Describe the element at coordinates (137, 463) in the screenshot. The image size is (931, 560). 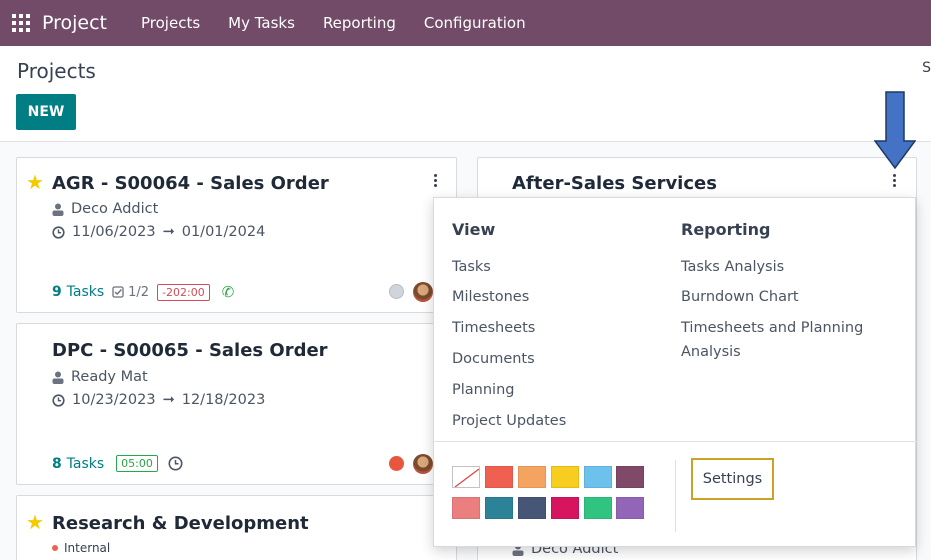
I see `time-badge: 05:00` at that location.